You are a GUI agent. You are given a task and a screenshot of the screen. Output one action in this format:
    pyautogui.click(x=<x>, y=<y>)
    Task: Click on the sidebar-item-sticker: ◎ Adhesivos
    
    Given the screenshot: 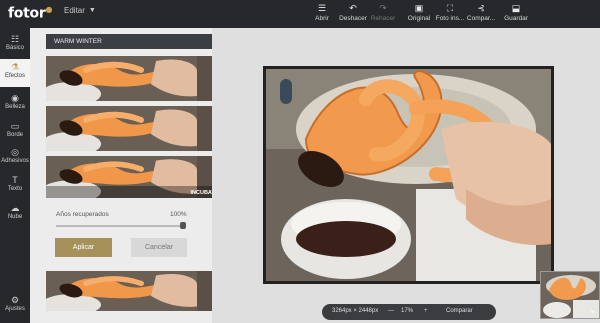 What is the action you would take?
    pyautogui.click(x=15, y=158)
    